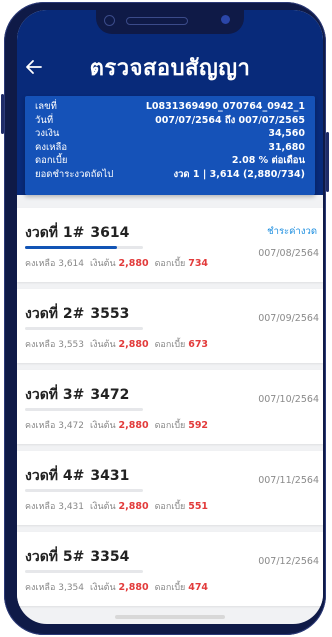 The width and height of the screenshot is (332, 637). I want to click on home-indicator, so click(170, 617).